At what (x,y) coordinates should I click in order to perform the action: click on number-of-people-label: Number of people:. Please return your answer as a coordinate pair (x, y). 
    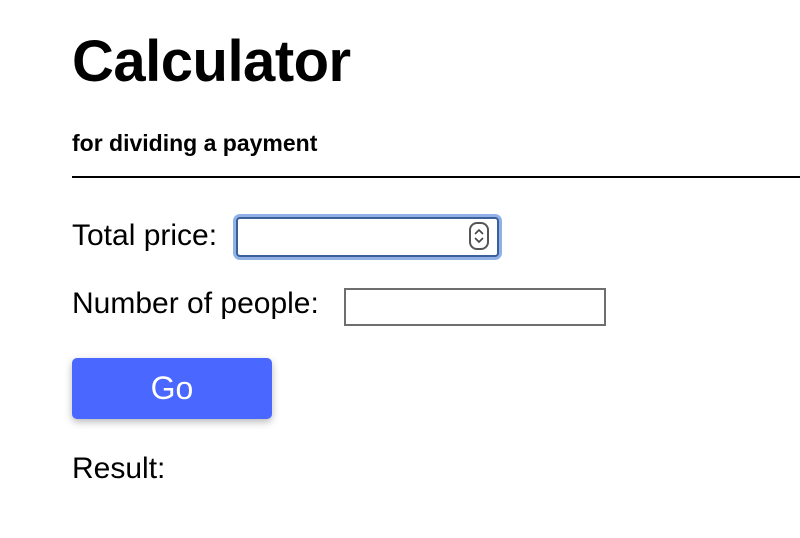
    Looking at the image, I should click on (195, 303).